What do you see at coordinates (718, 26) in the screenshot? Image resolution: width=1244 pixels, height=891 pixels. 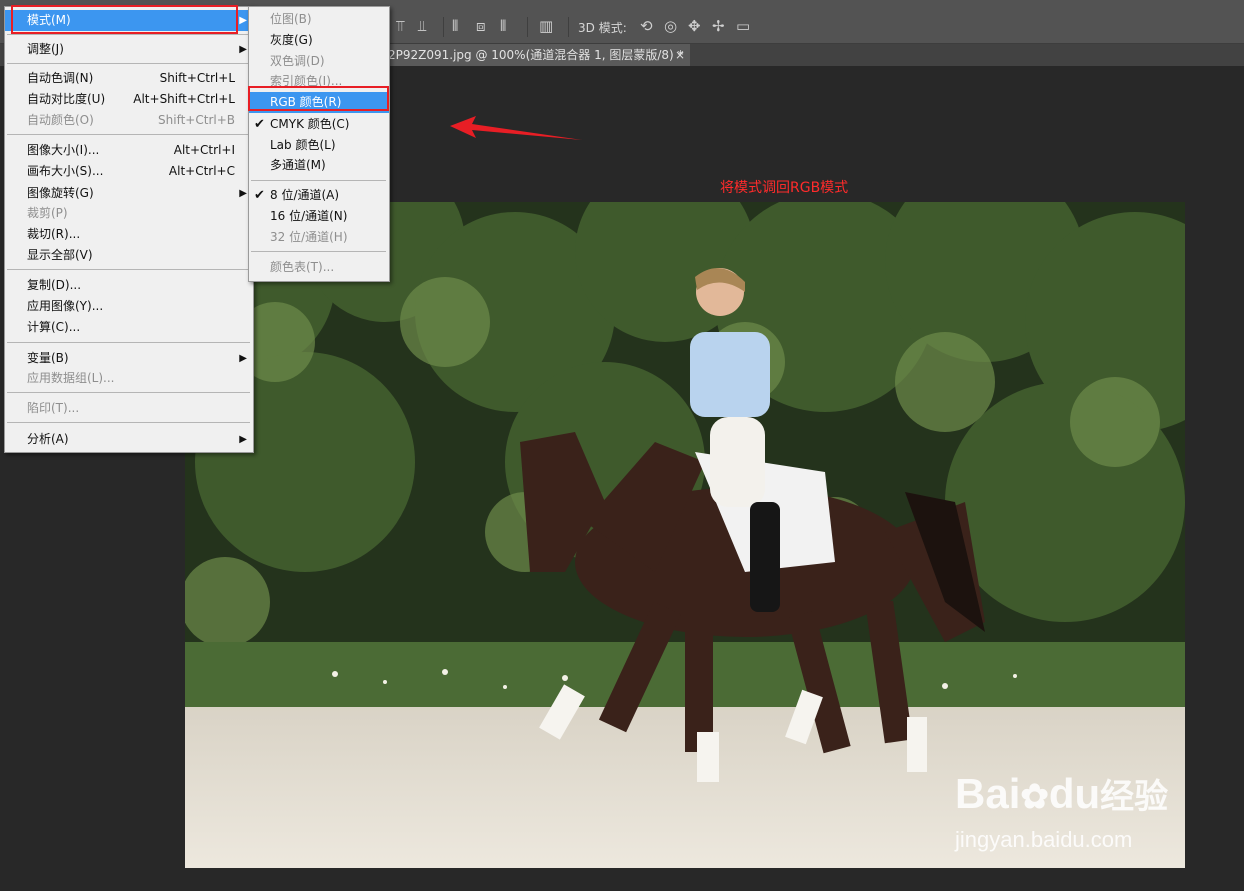 I see `3d-slide-icon: ✢` at bounding box center [718, 26].